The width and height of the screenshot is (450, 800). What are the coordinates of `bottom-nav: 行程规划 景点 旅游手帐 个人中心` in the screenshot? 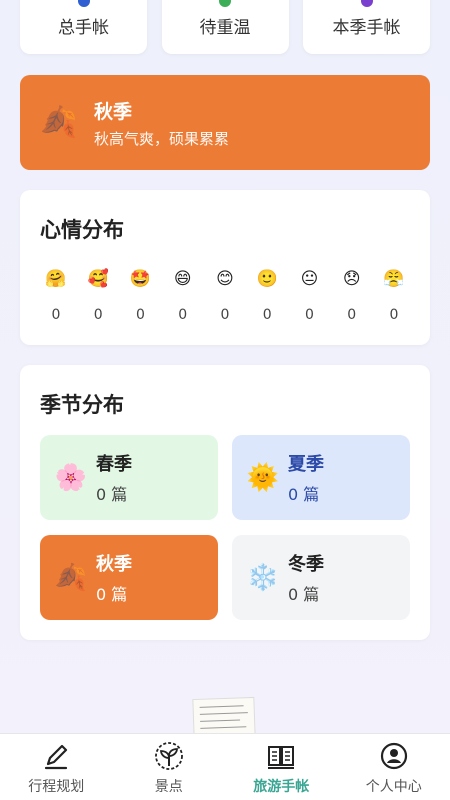 It's located at (225, 766).